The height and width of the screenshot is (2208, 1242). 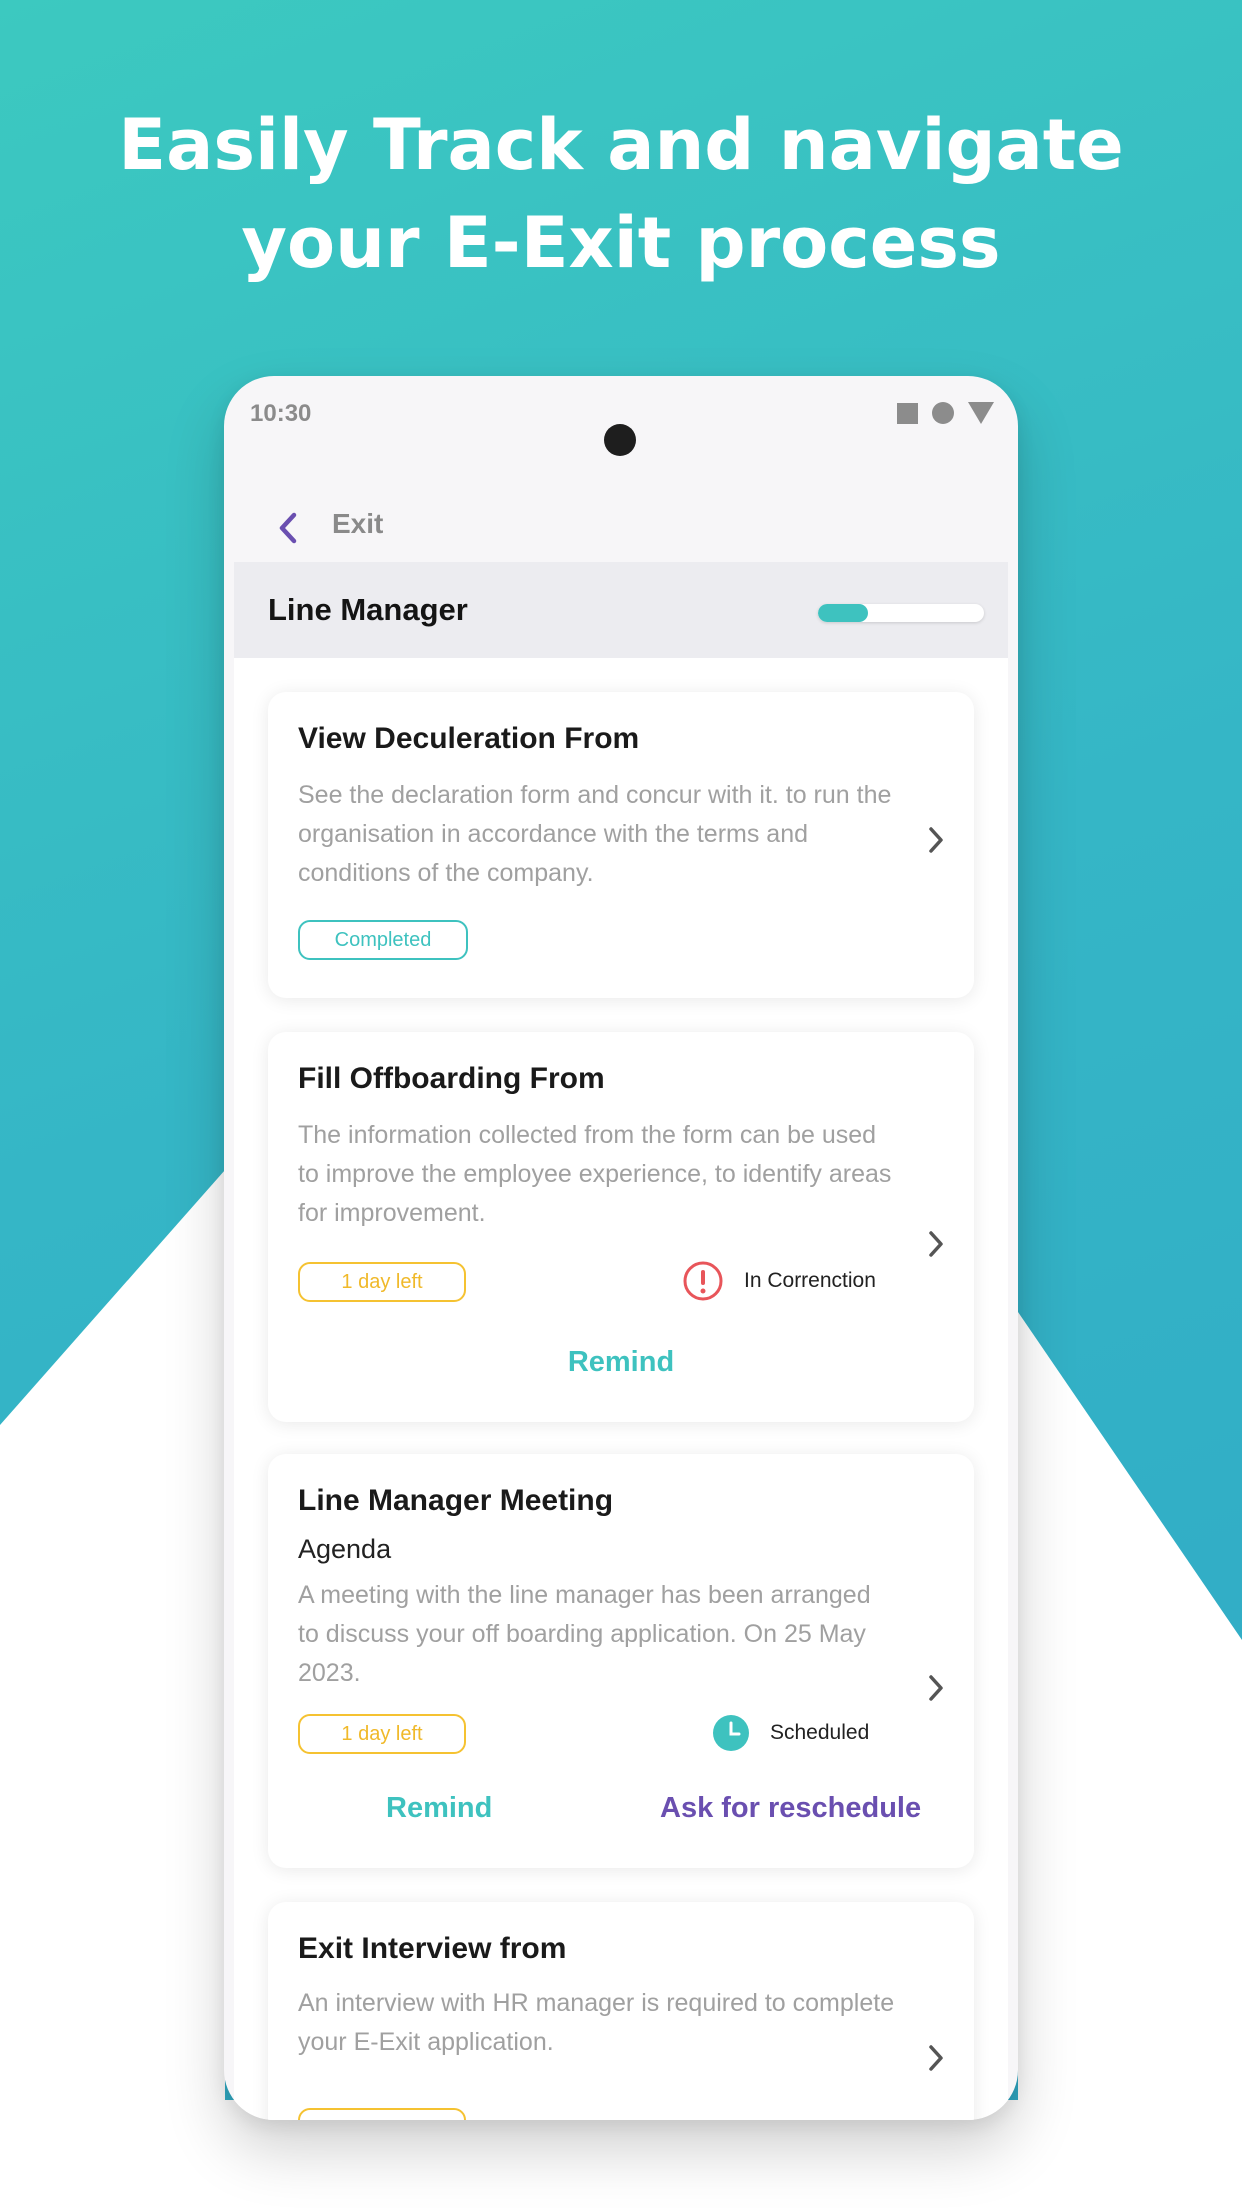 I want to click on camera-cutout, so click(x=620, y=440).